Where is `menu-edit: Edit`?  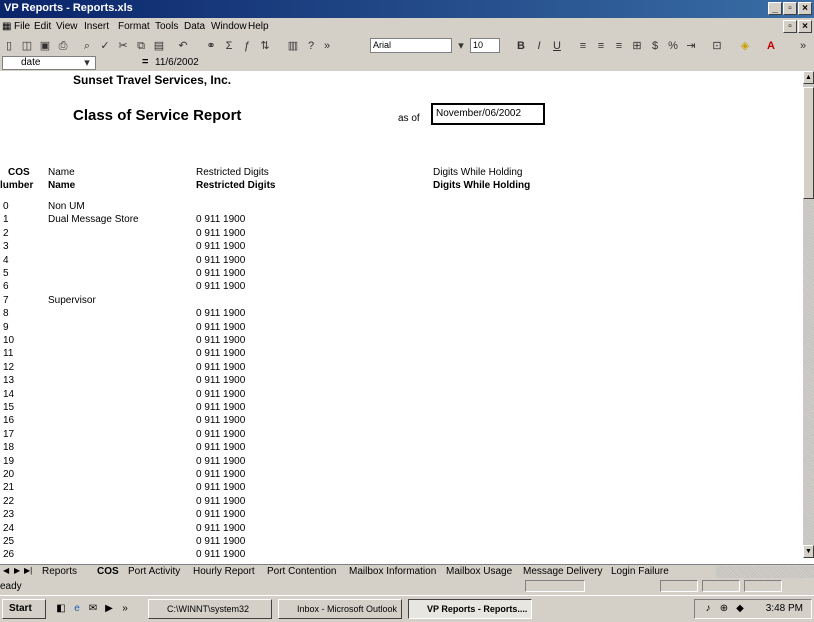 menu-edit: Edit is located at coordinates (42, 26).